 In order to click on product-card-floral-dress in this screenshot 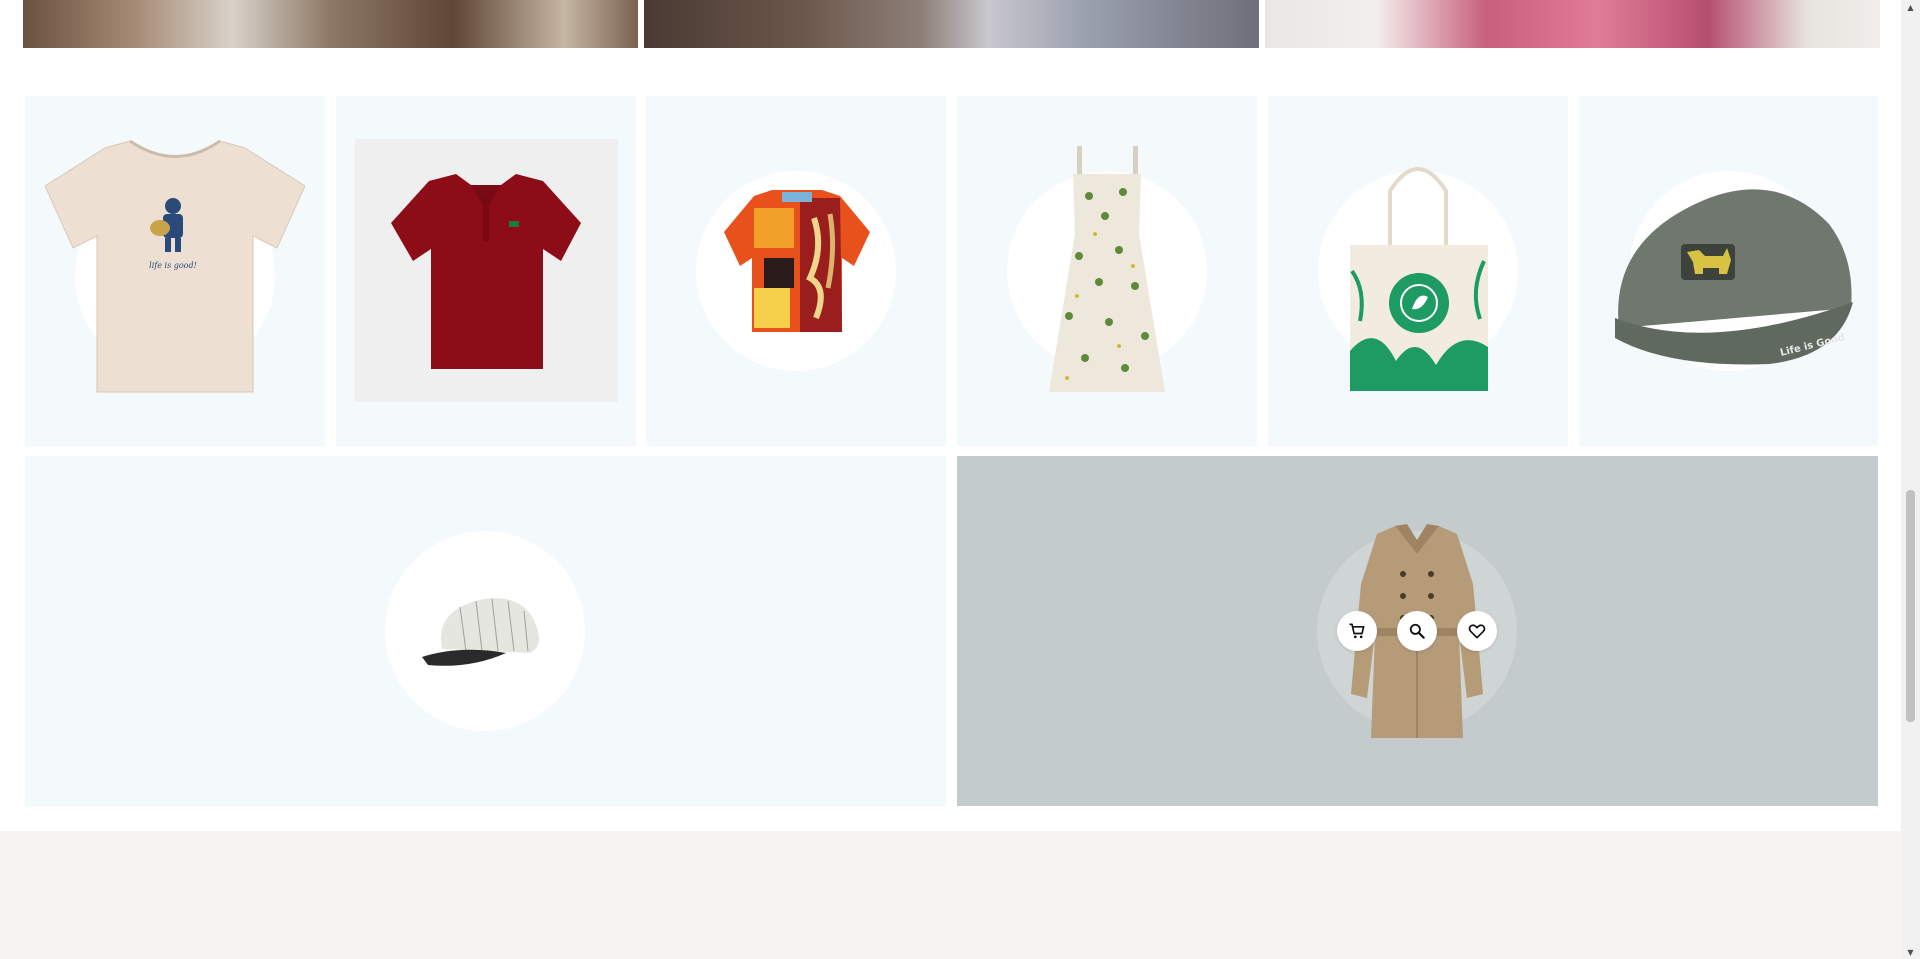, I will do `click(1107, 271)`.